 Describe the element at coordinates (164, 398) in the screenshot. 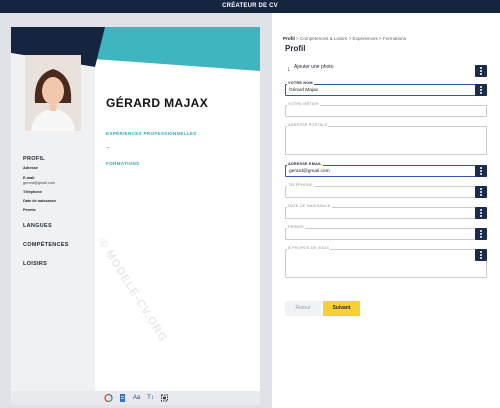

I see `crop-icon` at that location.